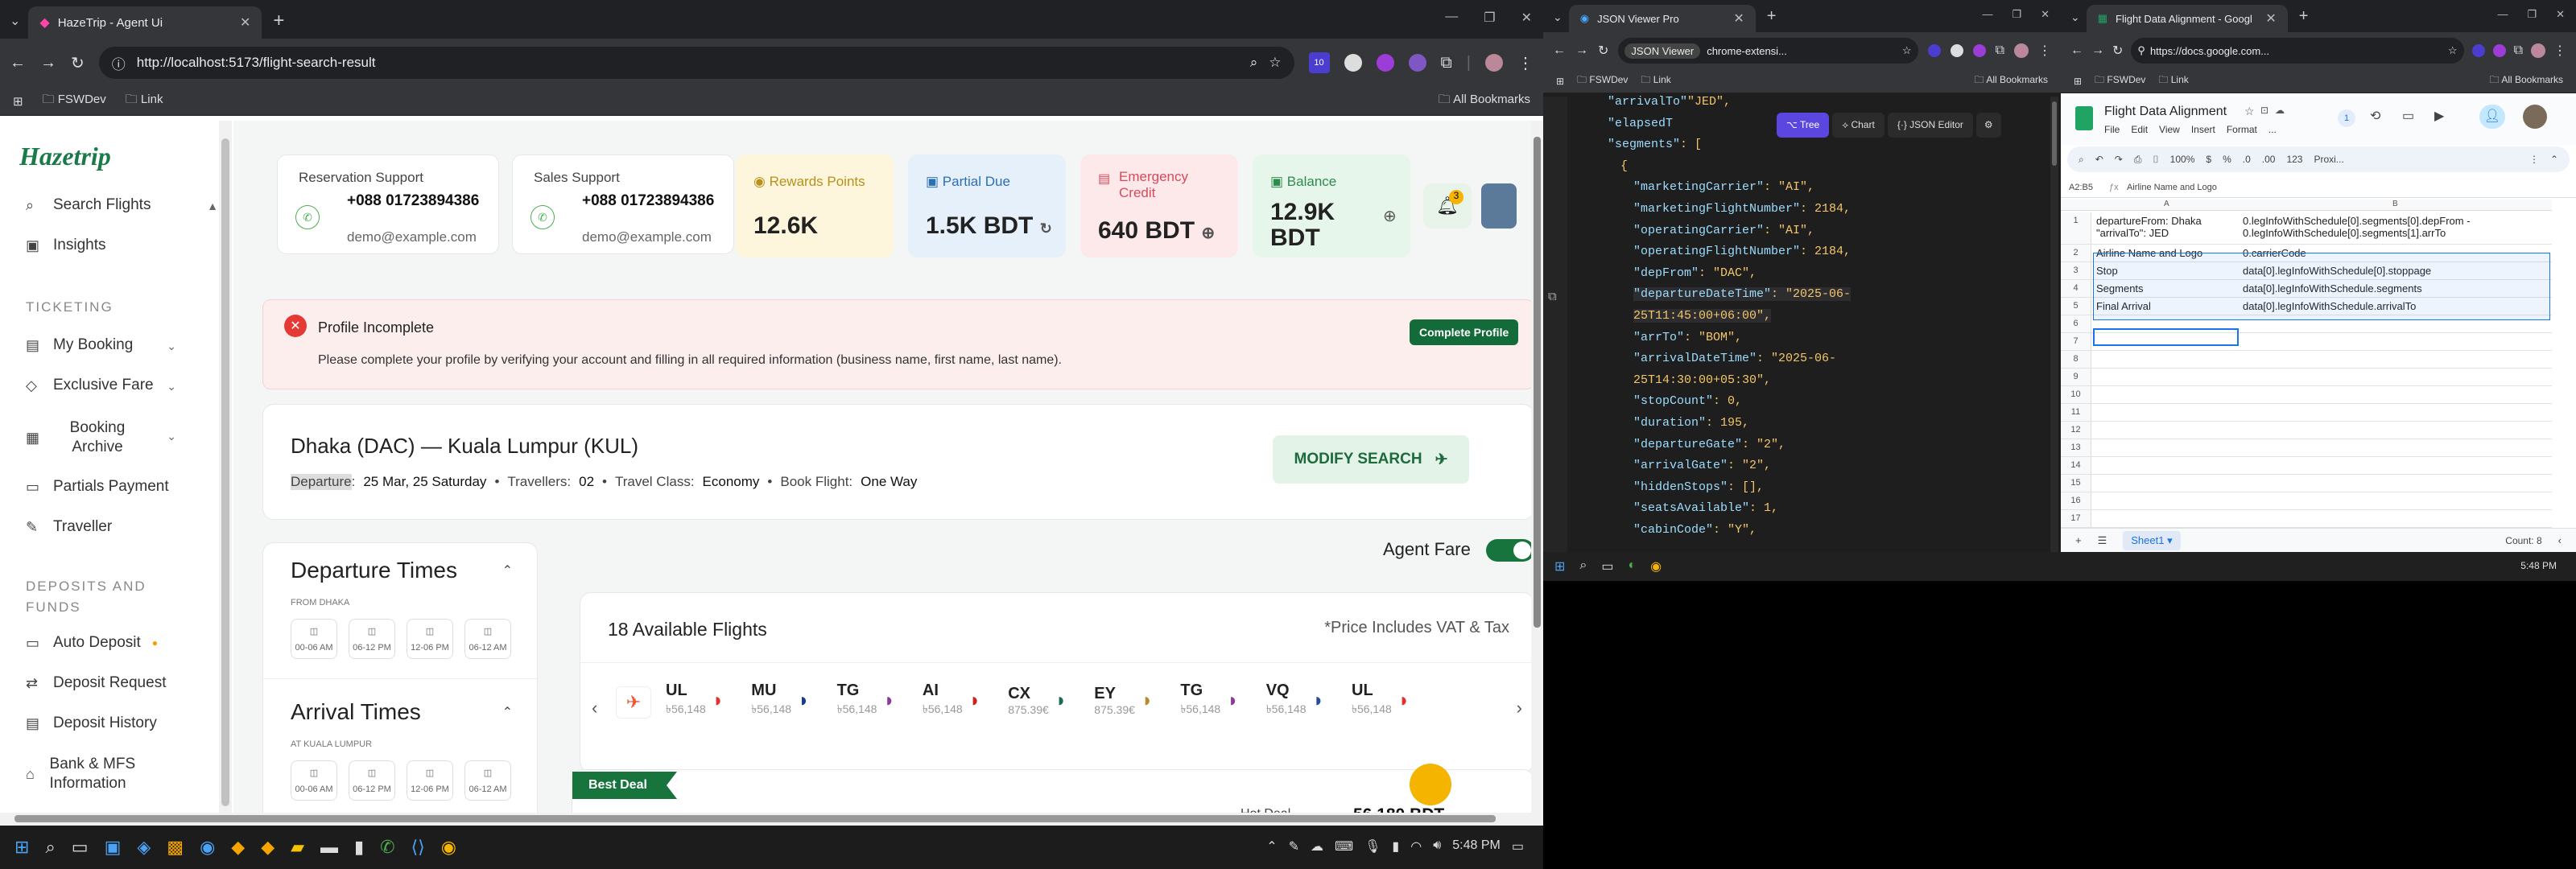  I want to click on airline-filter-item: MU ৳56,148 ◗, so click(780, 700).